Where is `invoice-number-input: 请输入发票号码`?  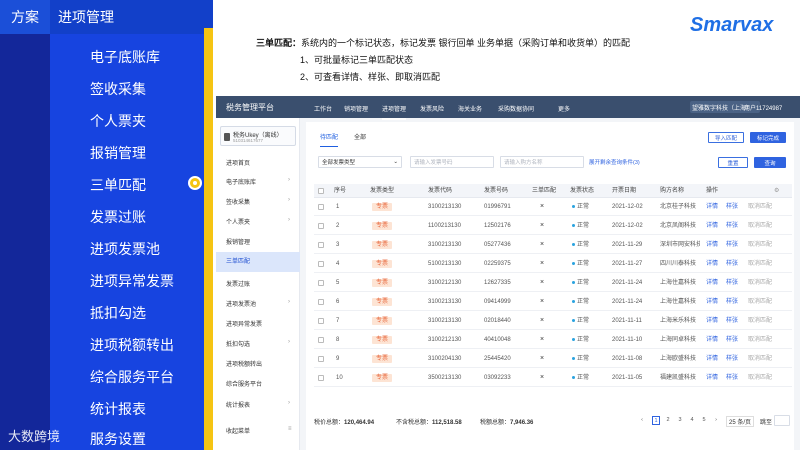 invoice-number-input: 请输入发票号码 is located at coordinates (452, 162).